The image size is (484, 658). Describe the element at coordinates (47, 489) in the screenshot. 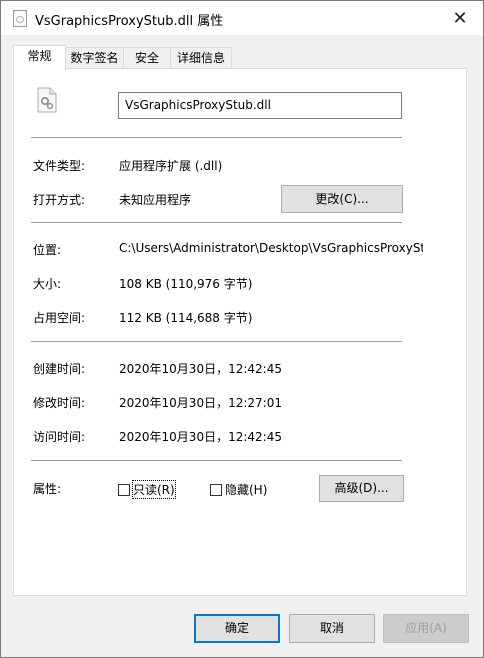

I see `attributes-label: 属性:` at that location.